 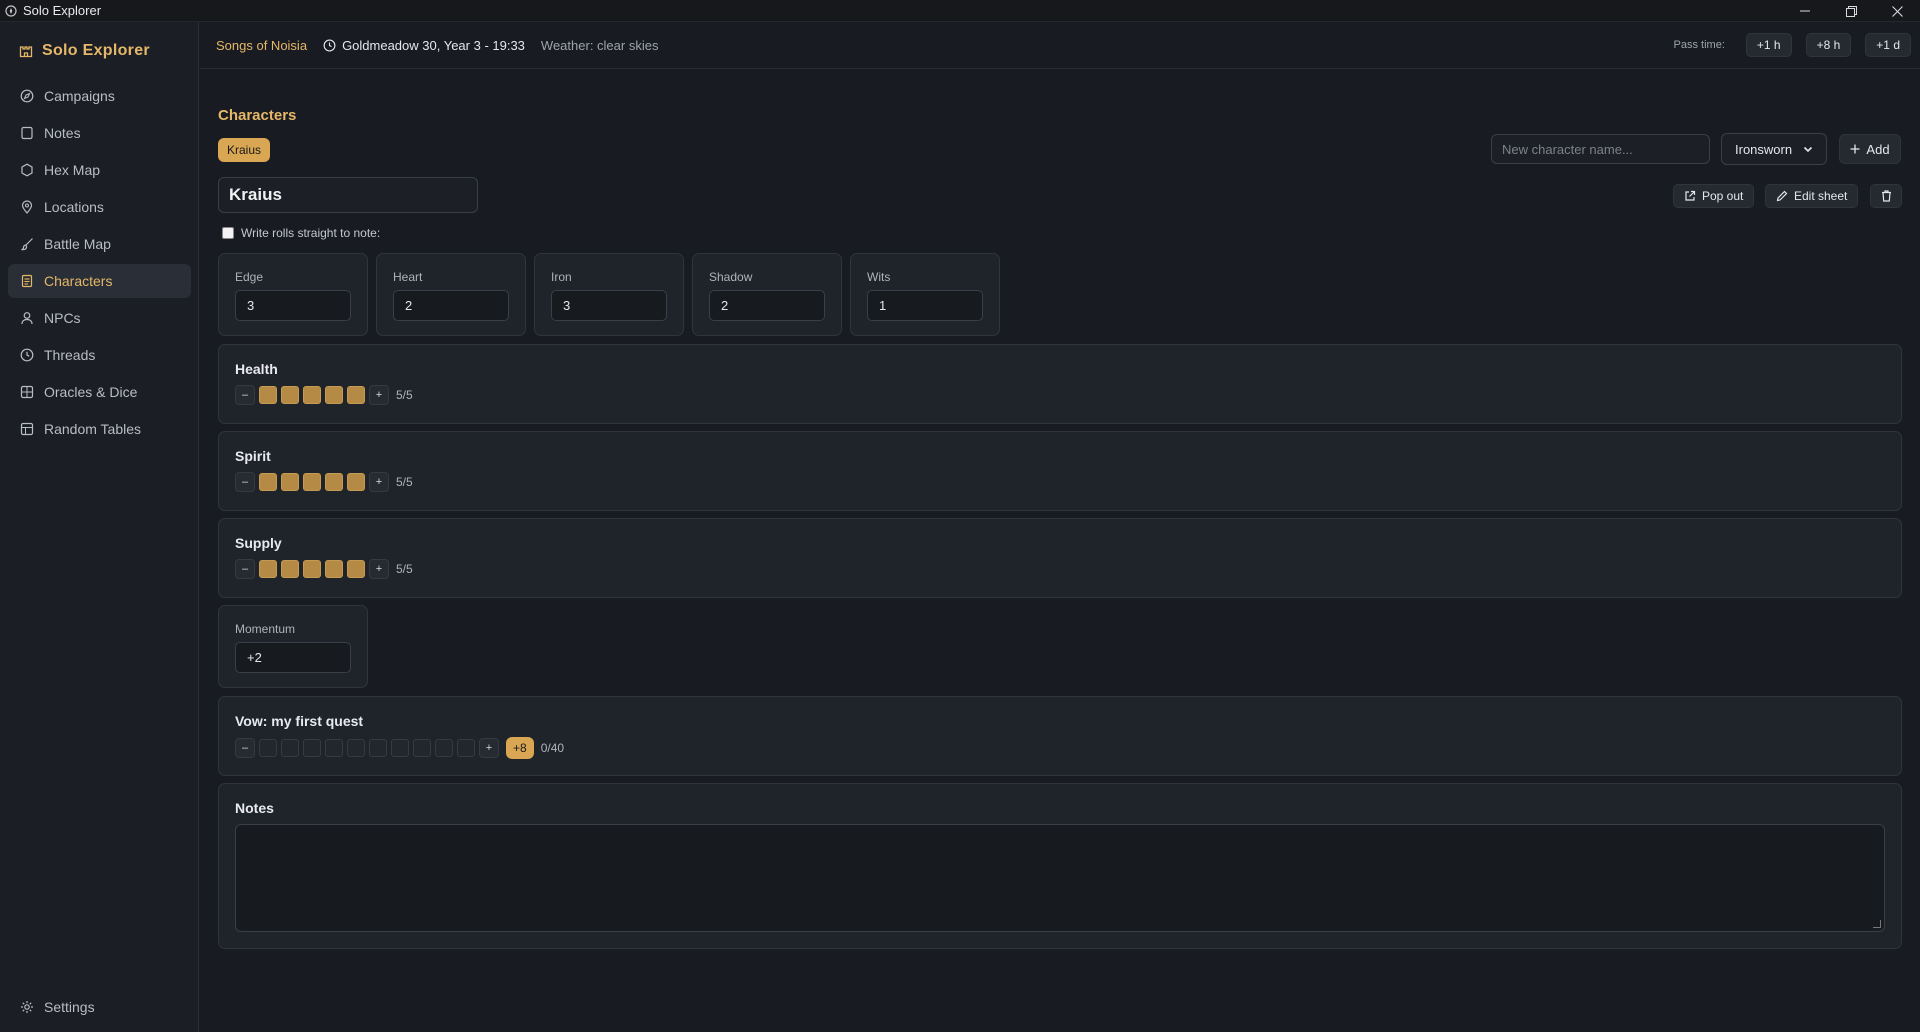 What do you see at coordinates (599, 45) in the screenshot?
I see `weather-text: Weather: clear skies` at bounding box center [599, 45].